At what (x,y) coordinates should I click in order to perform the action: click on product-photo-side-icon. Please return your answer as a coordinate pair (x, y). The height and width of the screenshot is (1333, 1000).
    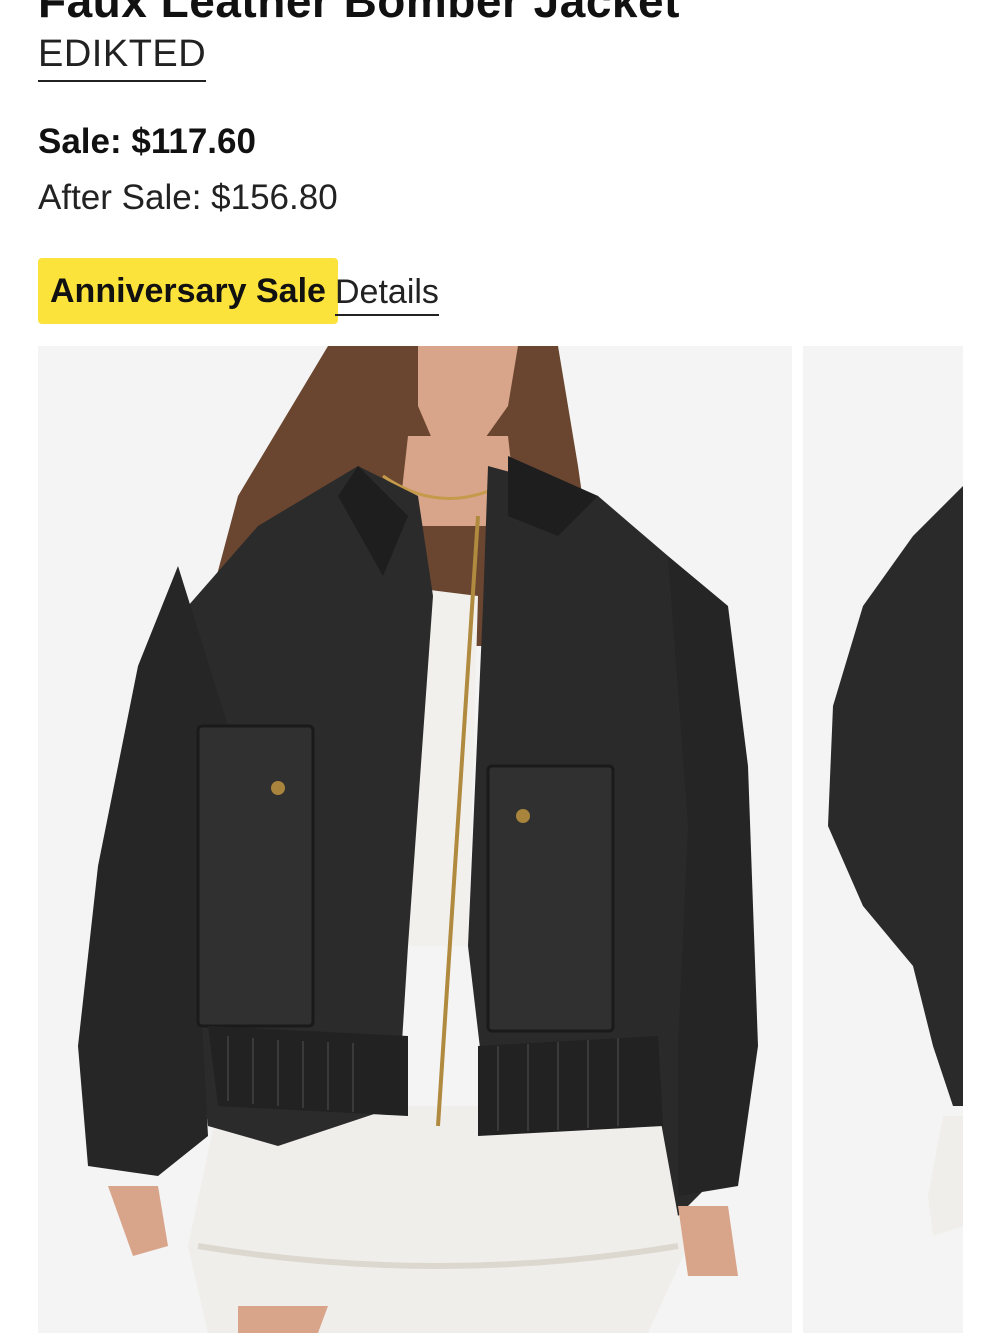
    Looking at the image, I should click on (883, 839).